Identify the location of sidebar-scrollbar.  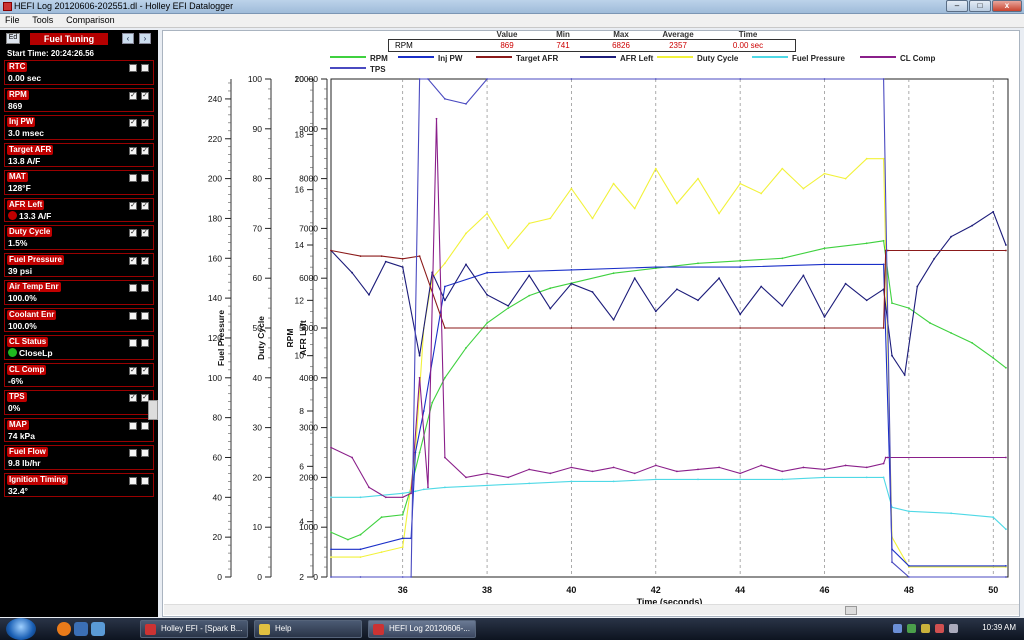
(153, 410).